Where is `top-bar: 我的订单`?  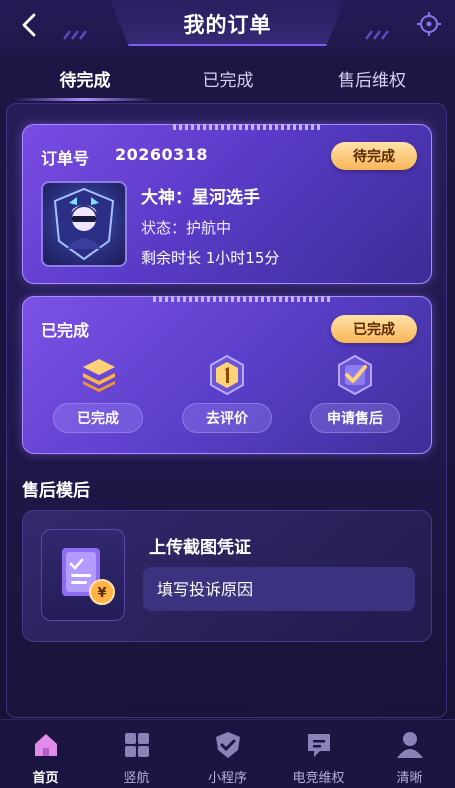
top-bar: 我的订单 is located at coordinates (227, 28).